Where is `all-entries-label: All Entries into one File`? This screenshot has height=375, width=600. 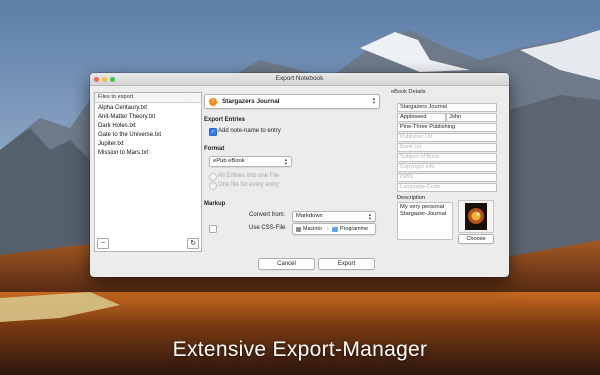
all-entries-label: All Entries into one File is located at coordinates (249, 176).